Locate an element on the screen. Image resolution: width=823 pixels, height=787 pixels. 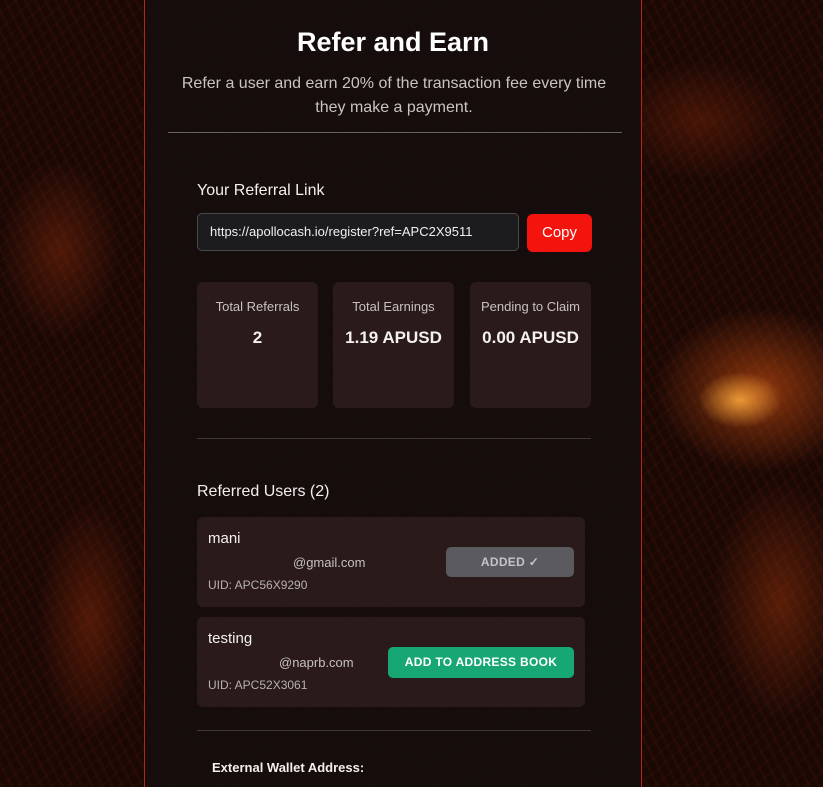
user-name: testing is located at coordinates (230, 638).